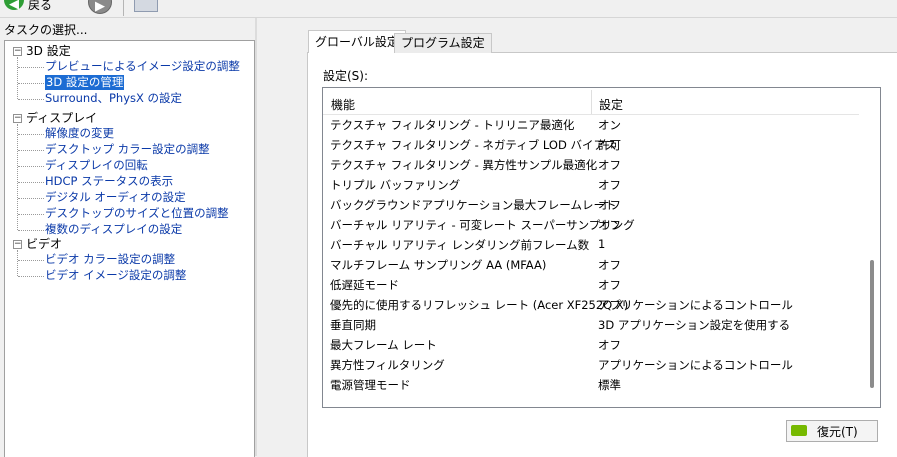 This screenshot has height=457, width=897. Describe the element at coordinates (591, 345) in the screenshot. I see `settings-row: 最大フレーム レート オフ` at that location.